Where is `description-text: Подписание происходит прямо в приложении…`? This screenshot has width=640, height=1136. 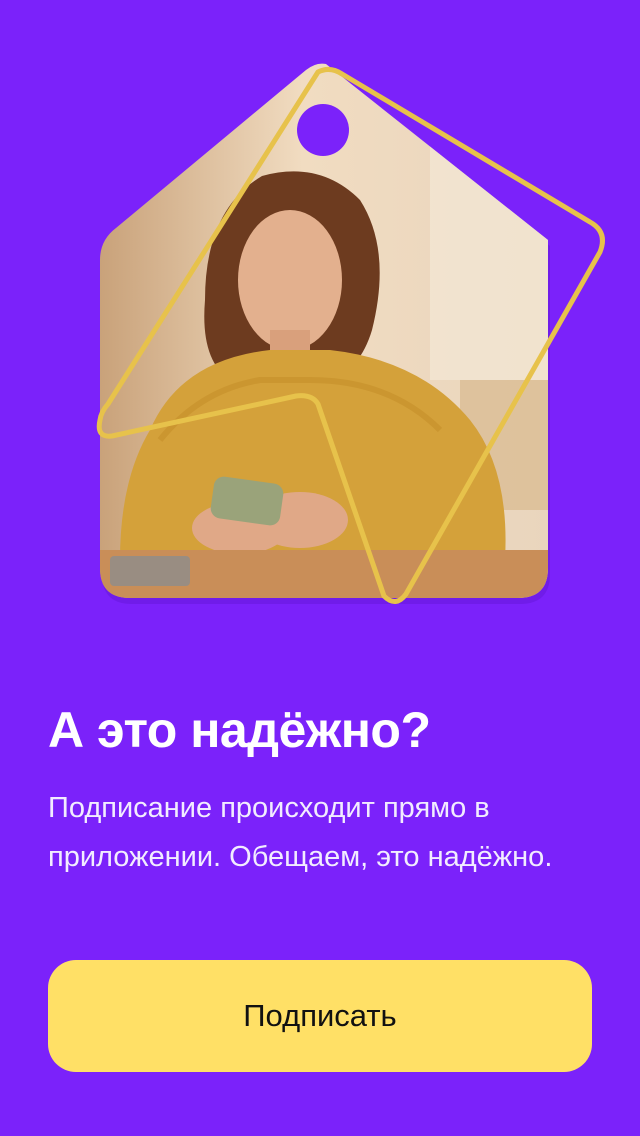 description-text: Подписание происходит прямо в приложении… is located at coordinates (300, 832).